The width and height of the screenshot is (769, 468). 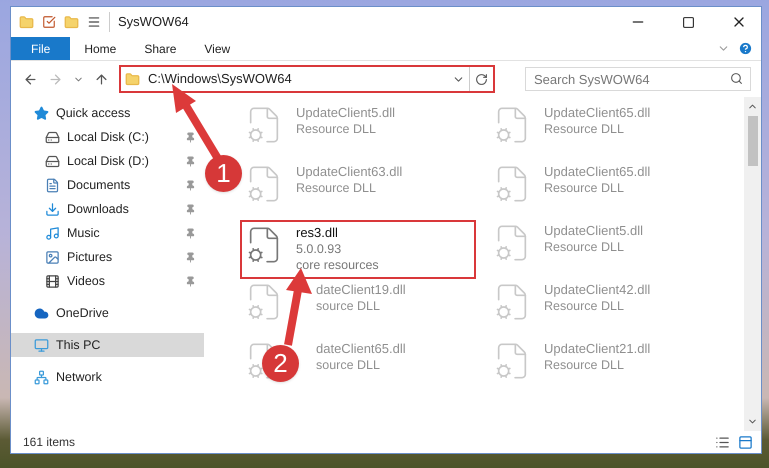 I want to click on sidebar-item: OneDrive, so click(x=107, y=313).